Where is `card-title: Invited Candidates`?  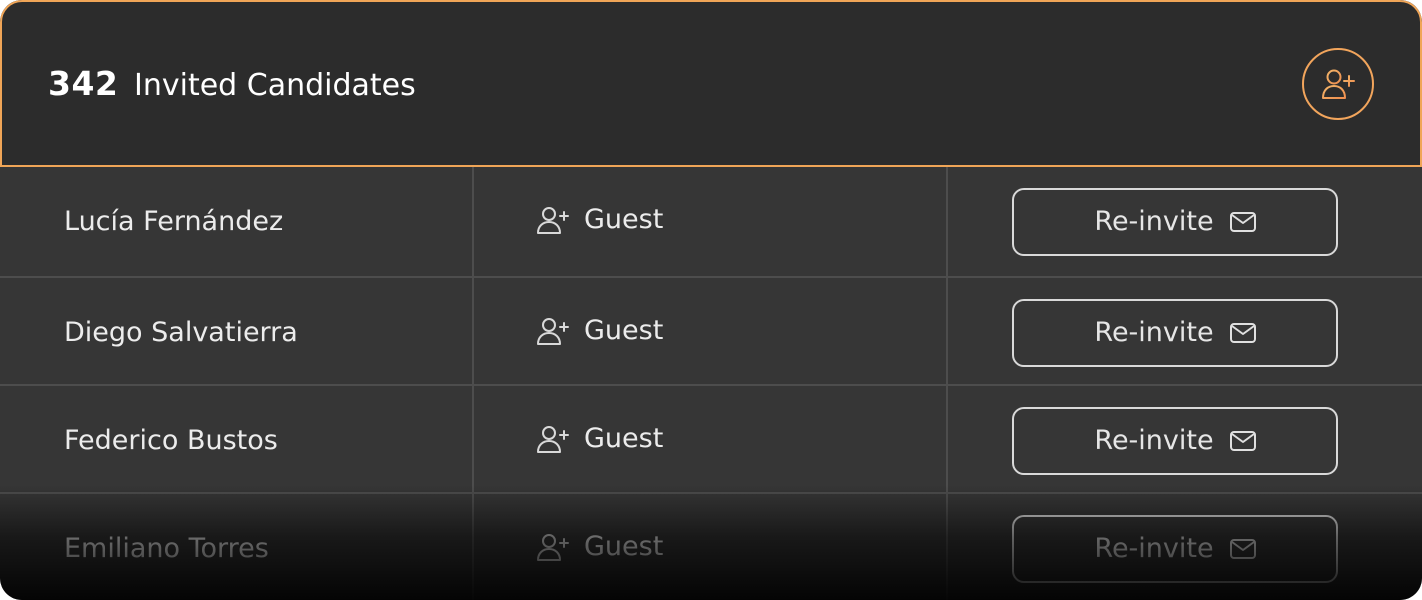
card-title: Invited Candidates is located at coordinates (275, 85).